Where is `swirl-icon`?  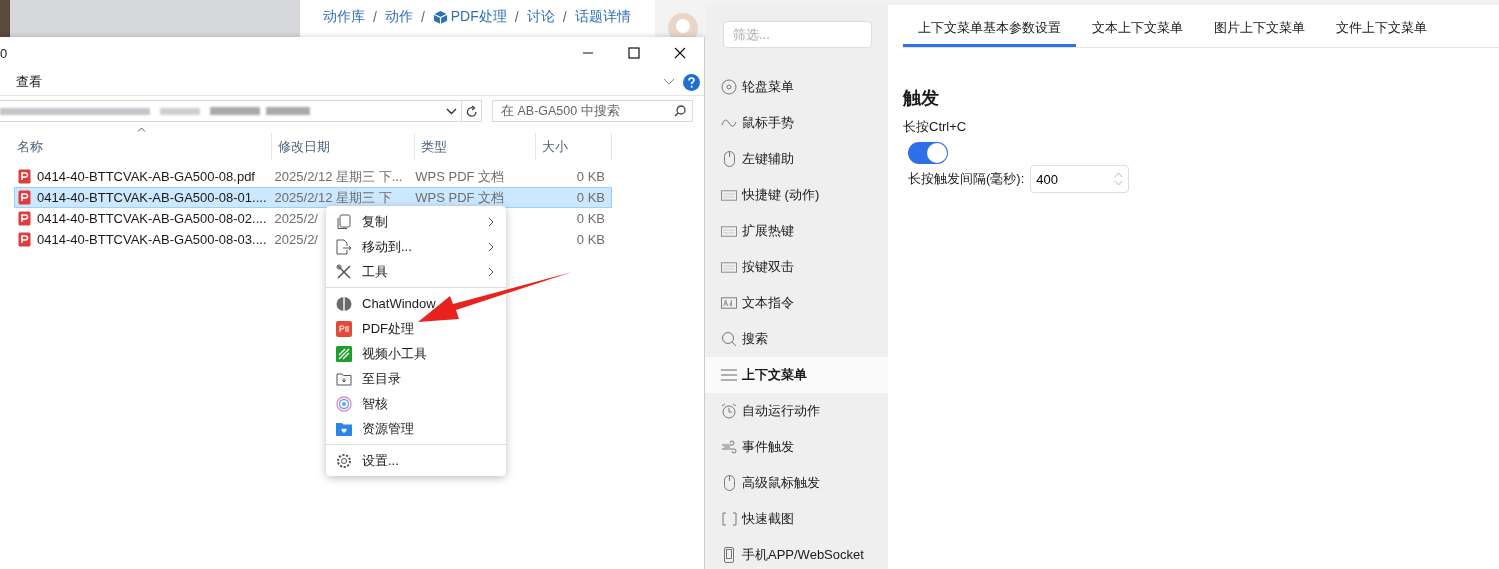 swirl-icon is located at coordinates (343, 403).